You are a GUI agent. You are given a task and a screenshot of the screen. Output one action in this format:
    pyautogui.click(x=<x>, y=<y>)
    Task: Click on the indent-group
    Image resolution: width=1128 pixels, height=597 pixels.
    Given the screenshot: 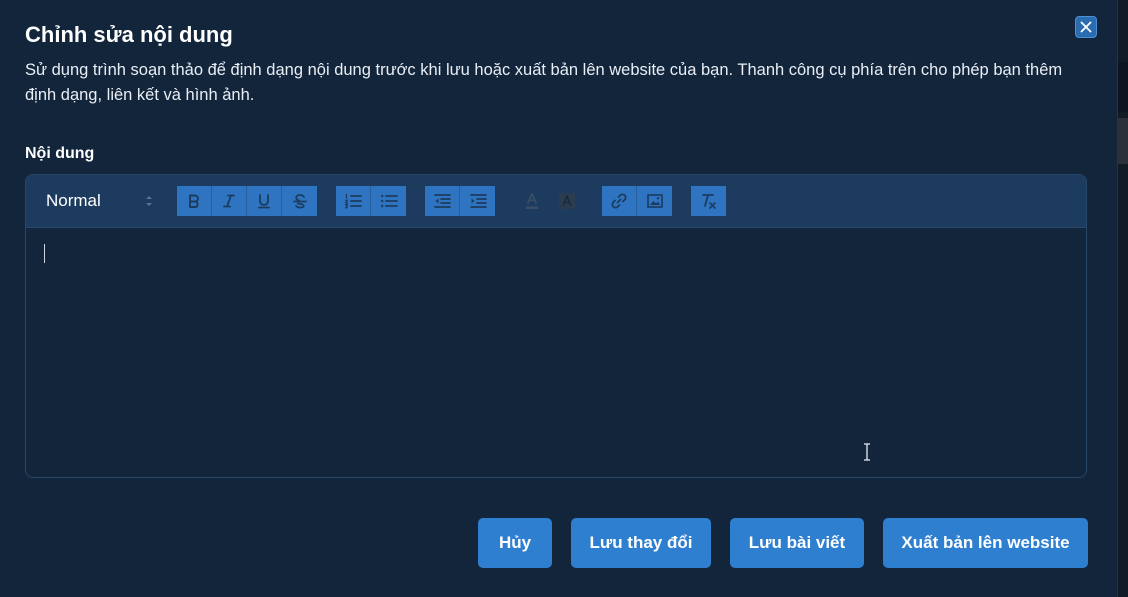 What is the action you would take?
    pyautogui.click(x=460, y=201)
    